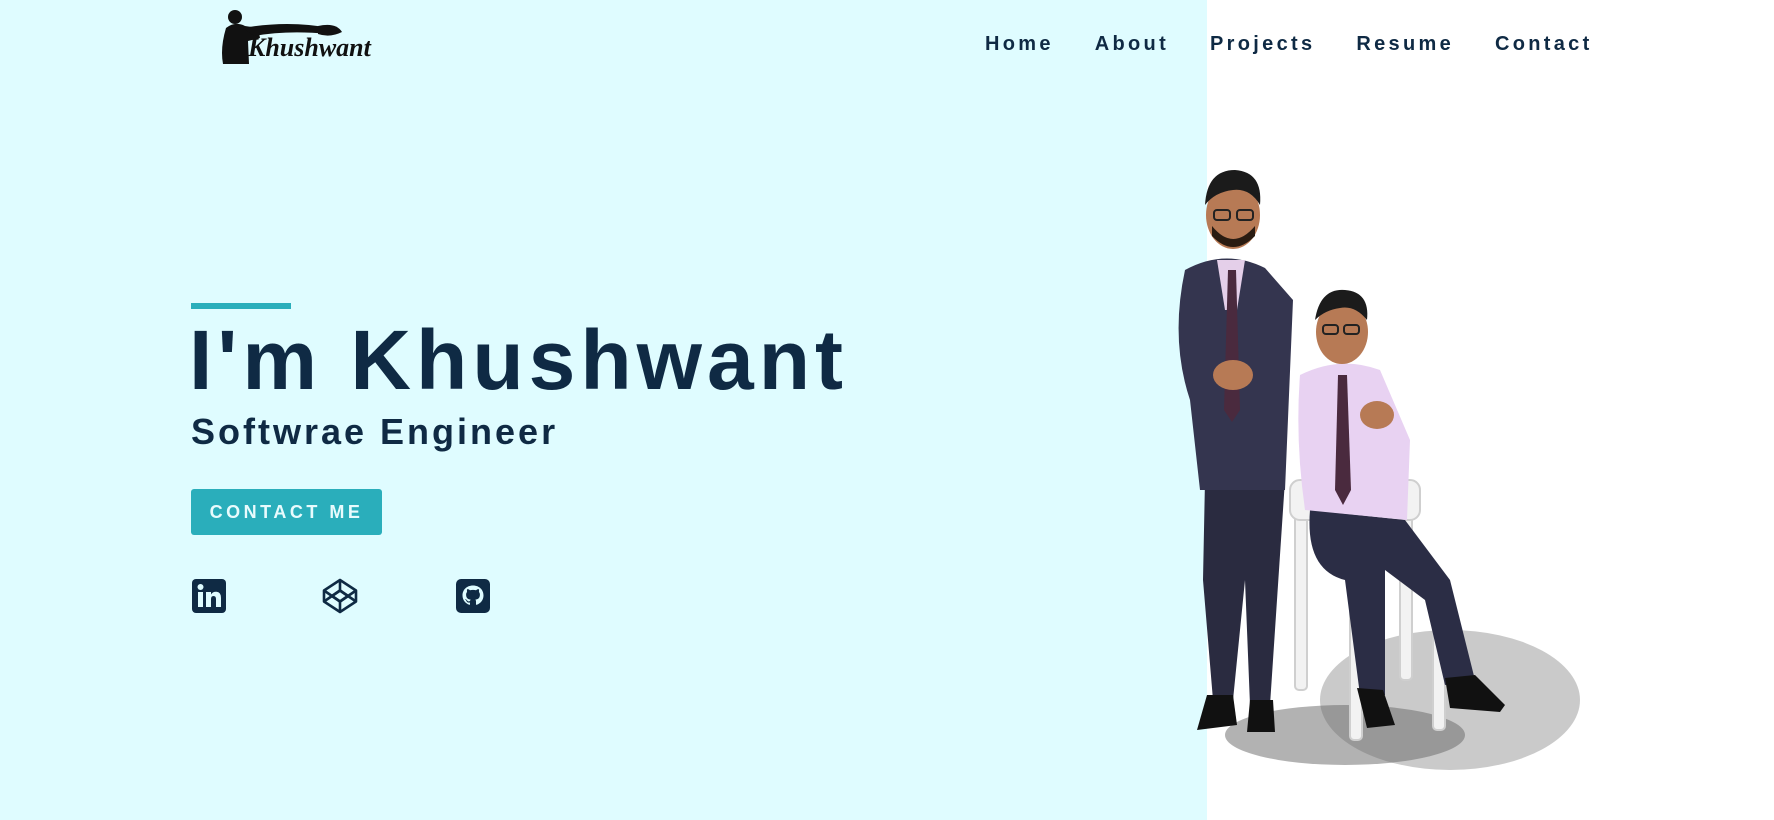  I want to click on hero-title: I'm Khushwant, so click(518, 360).